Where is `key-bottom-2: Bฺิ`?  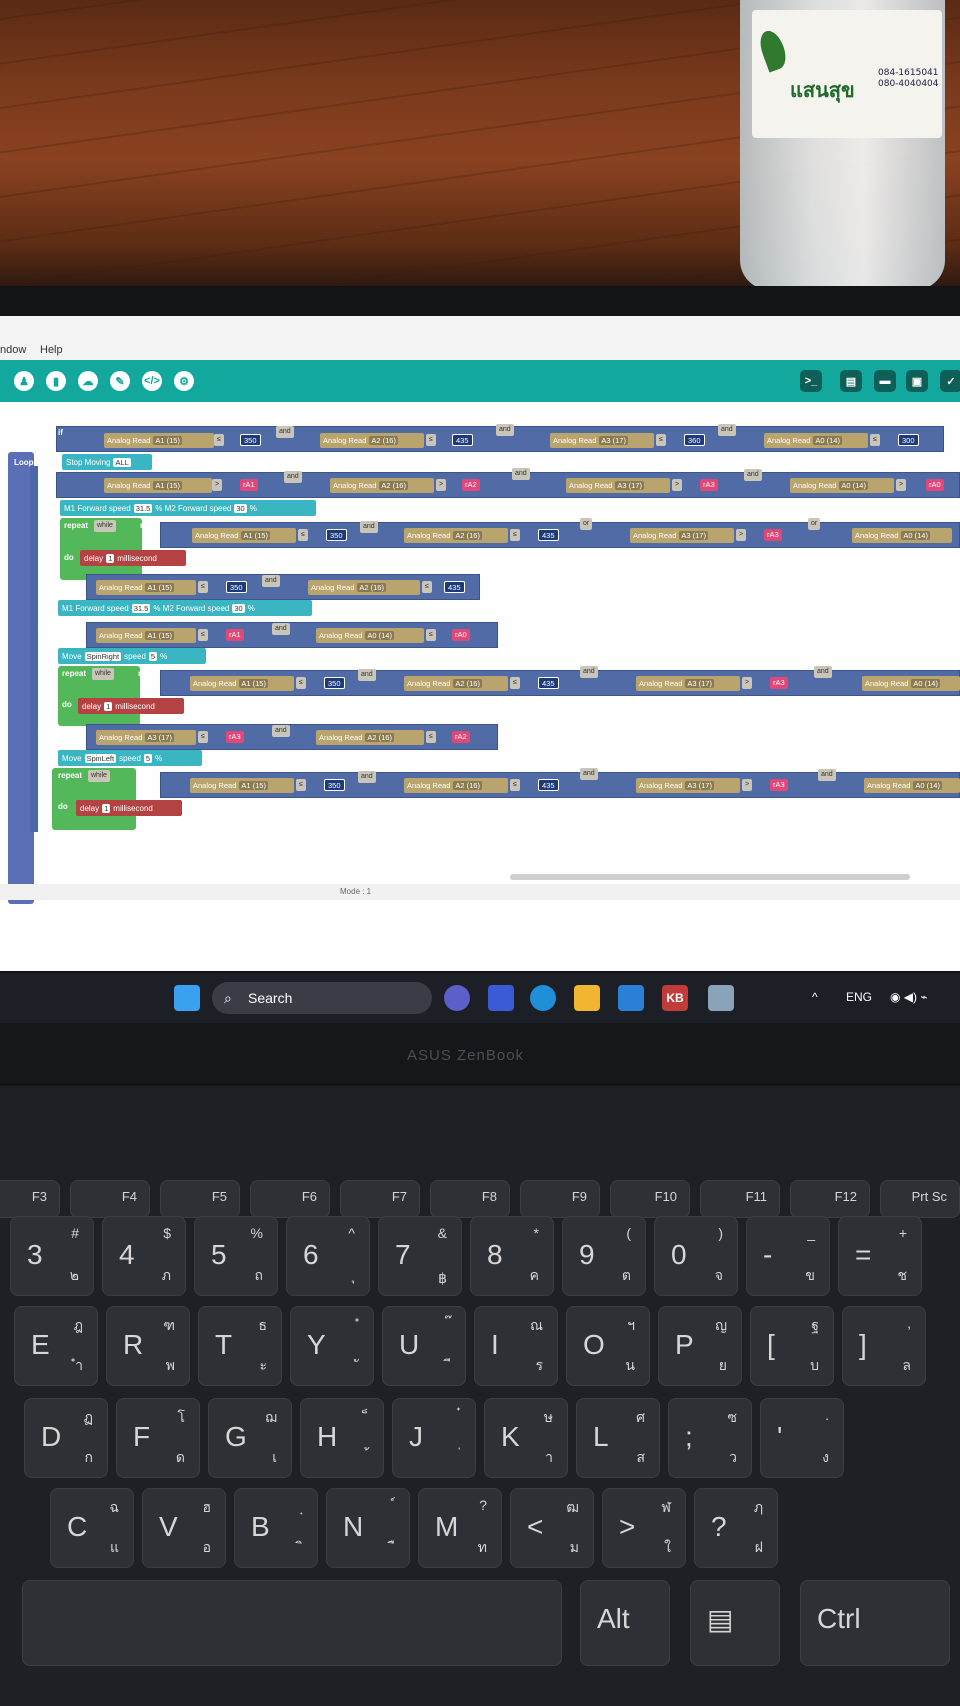 key-bottom-2: Bฺิ is located at coordinates (276, 1528).